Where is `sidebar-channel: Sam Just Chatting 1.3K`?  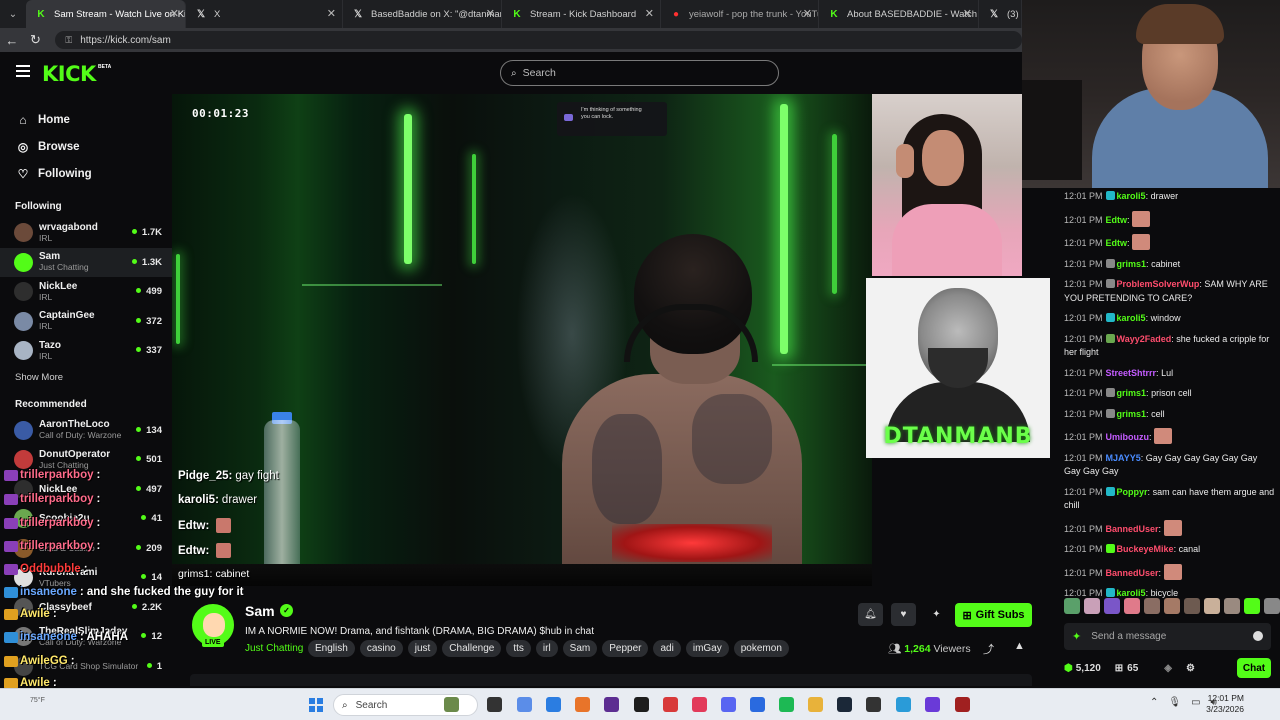 sidebar-channel: Sam Just Chatting 1.3K is located at coordinates (86, 262).